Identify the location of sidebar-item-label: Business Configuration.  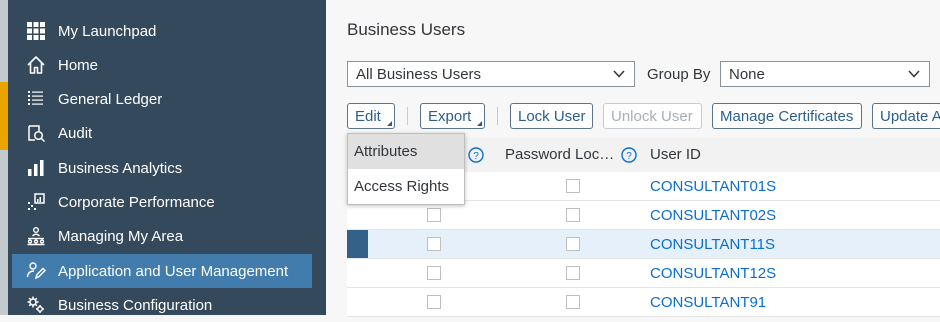
(135, 305).